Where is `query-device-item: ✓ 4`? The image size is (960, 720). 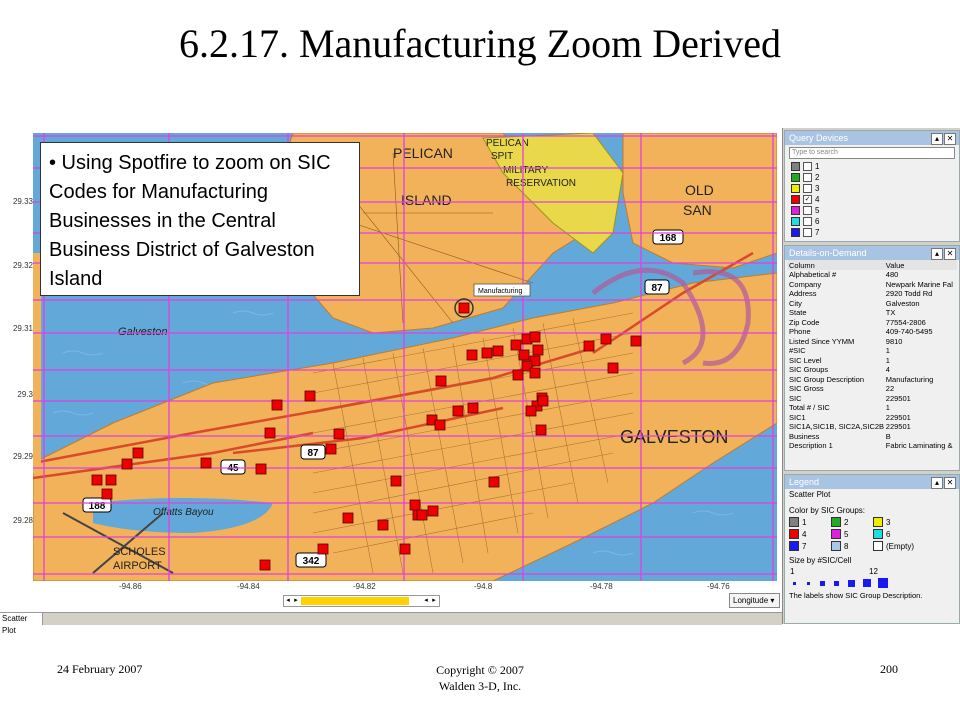
query-device-item: ✓ 4 is located at coordinates (872, 199).